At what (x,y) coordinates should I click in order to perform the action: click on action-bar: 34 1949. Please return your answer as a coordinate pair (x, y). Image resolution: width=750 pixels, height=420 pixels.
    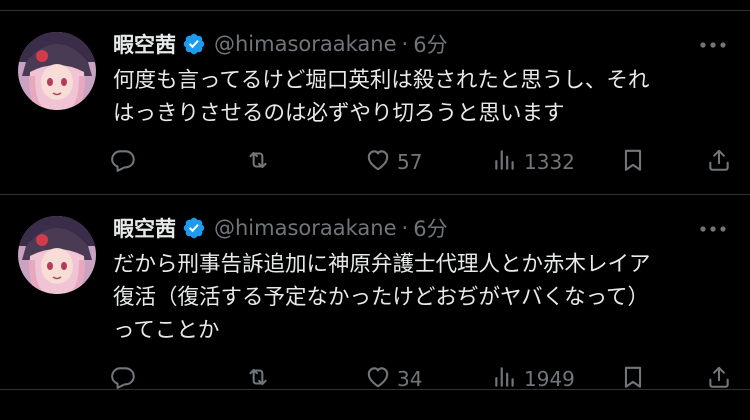
    Looking at the image, I should click on (375, 379).